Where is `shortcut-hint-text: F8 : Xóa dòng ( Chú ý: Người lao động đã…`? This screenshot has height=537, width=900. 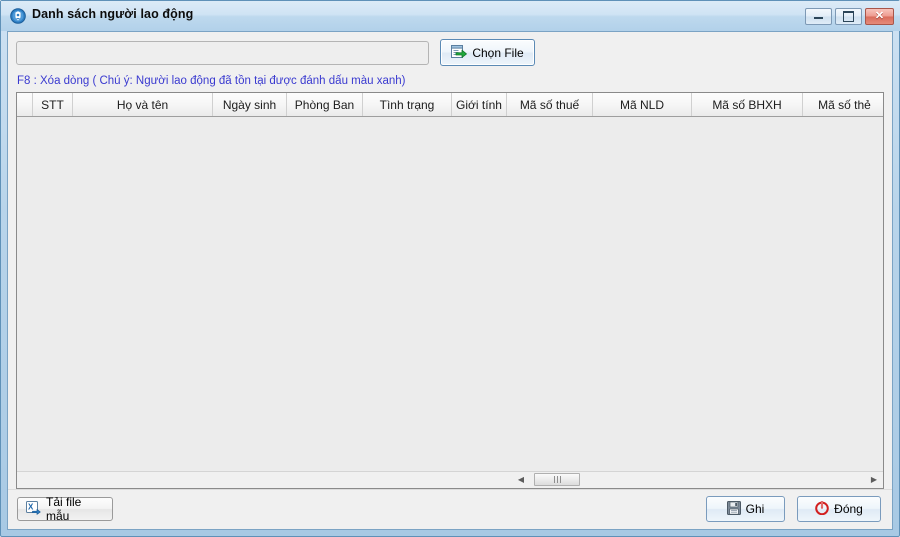
shortcut-hint-text: F8 : Xóa dòng ( Chú ý: Người lao động đã… is located at coordinates (211, 81).